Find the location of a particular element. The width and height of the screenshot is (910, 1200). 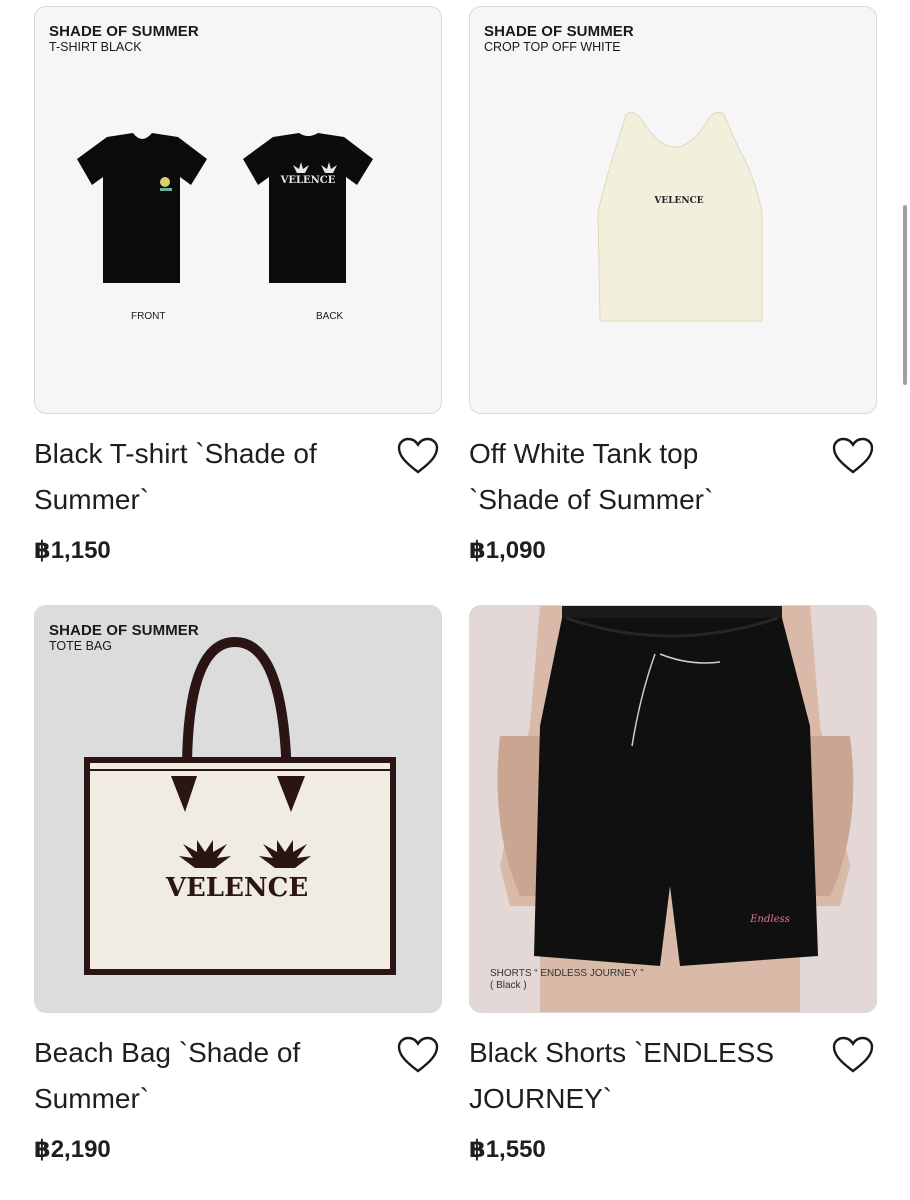

product-title-line: Black T-shirt `Shade of is located at coordinates (175, 453).